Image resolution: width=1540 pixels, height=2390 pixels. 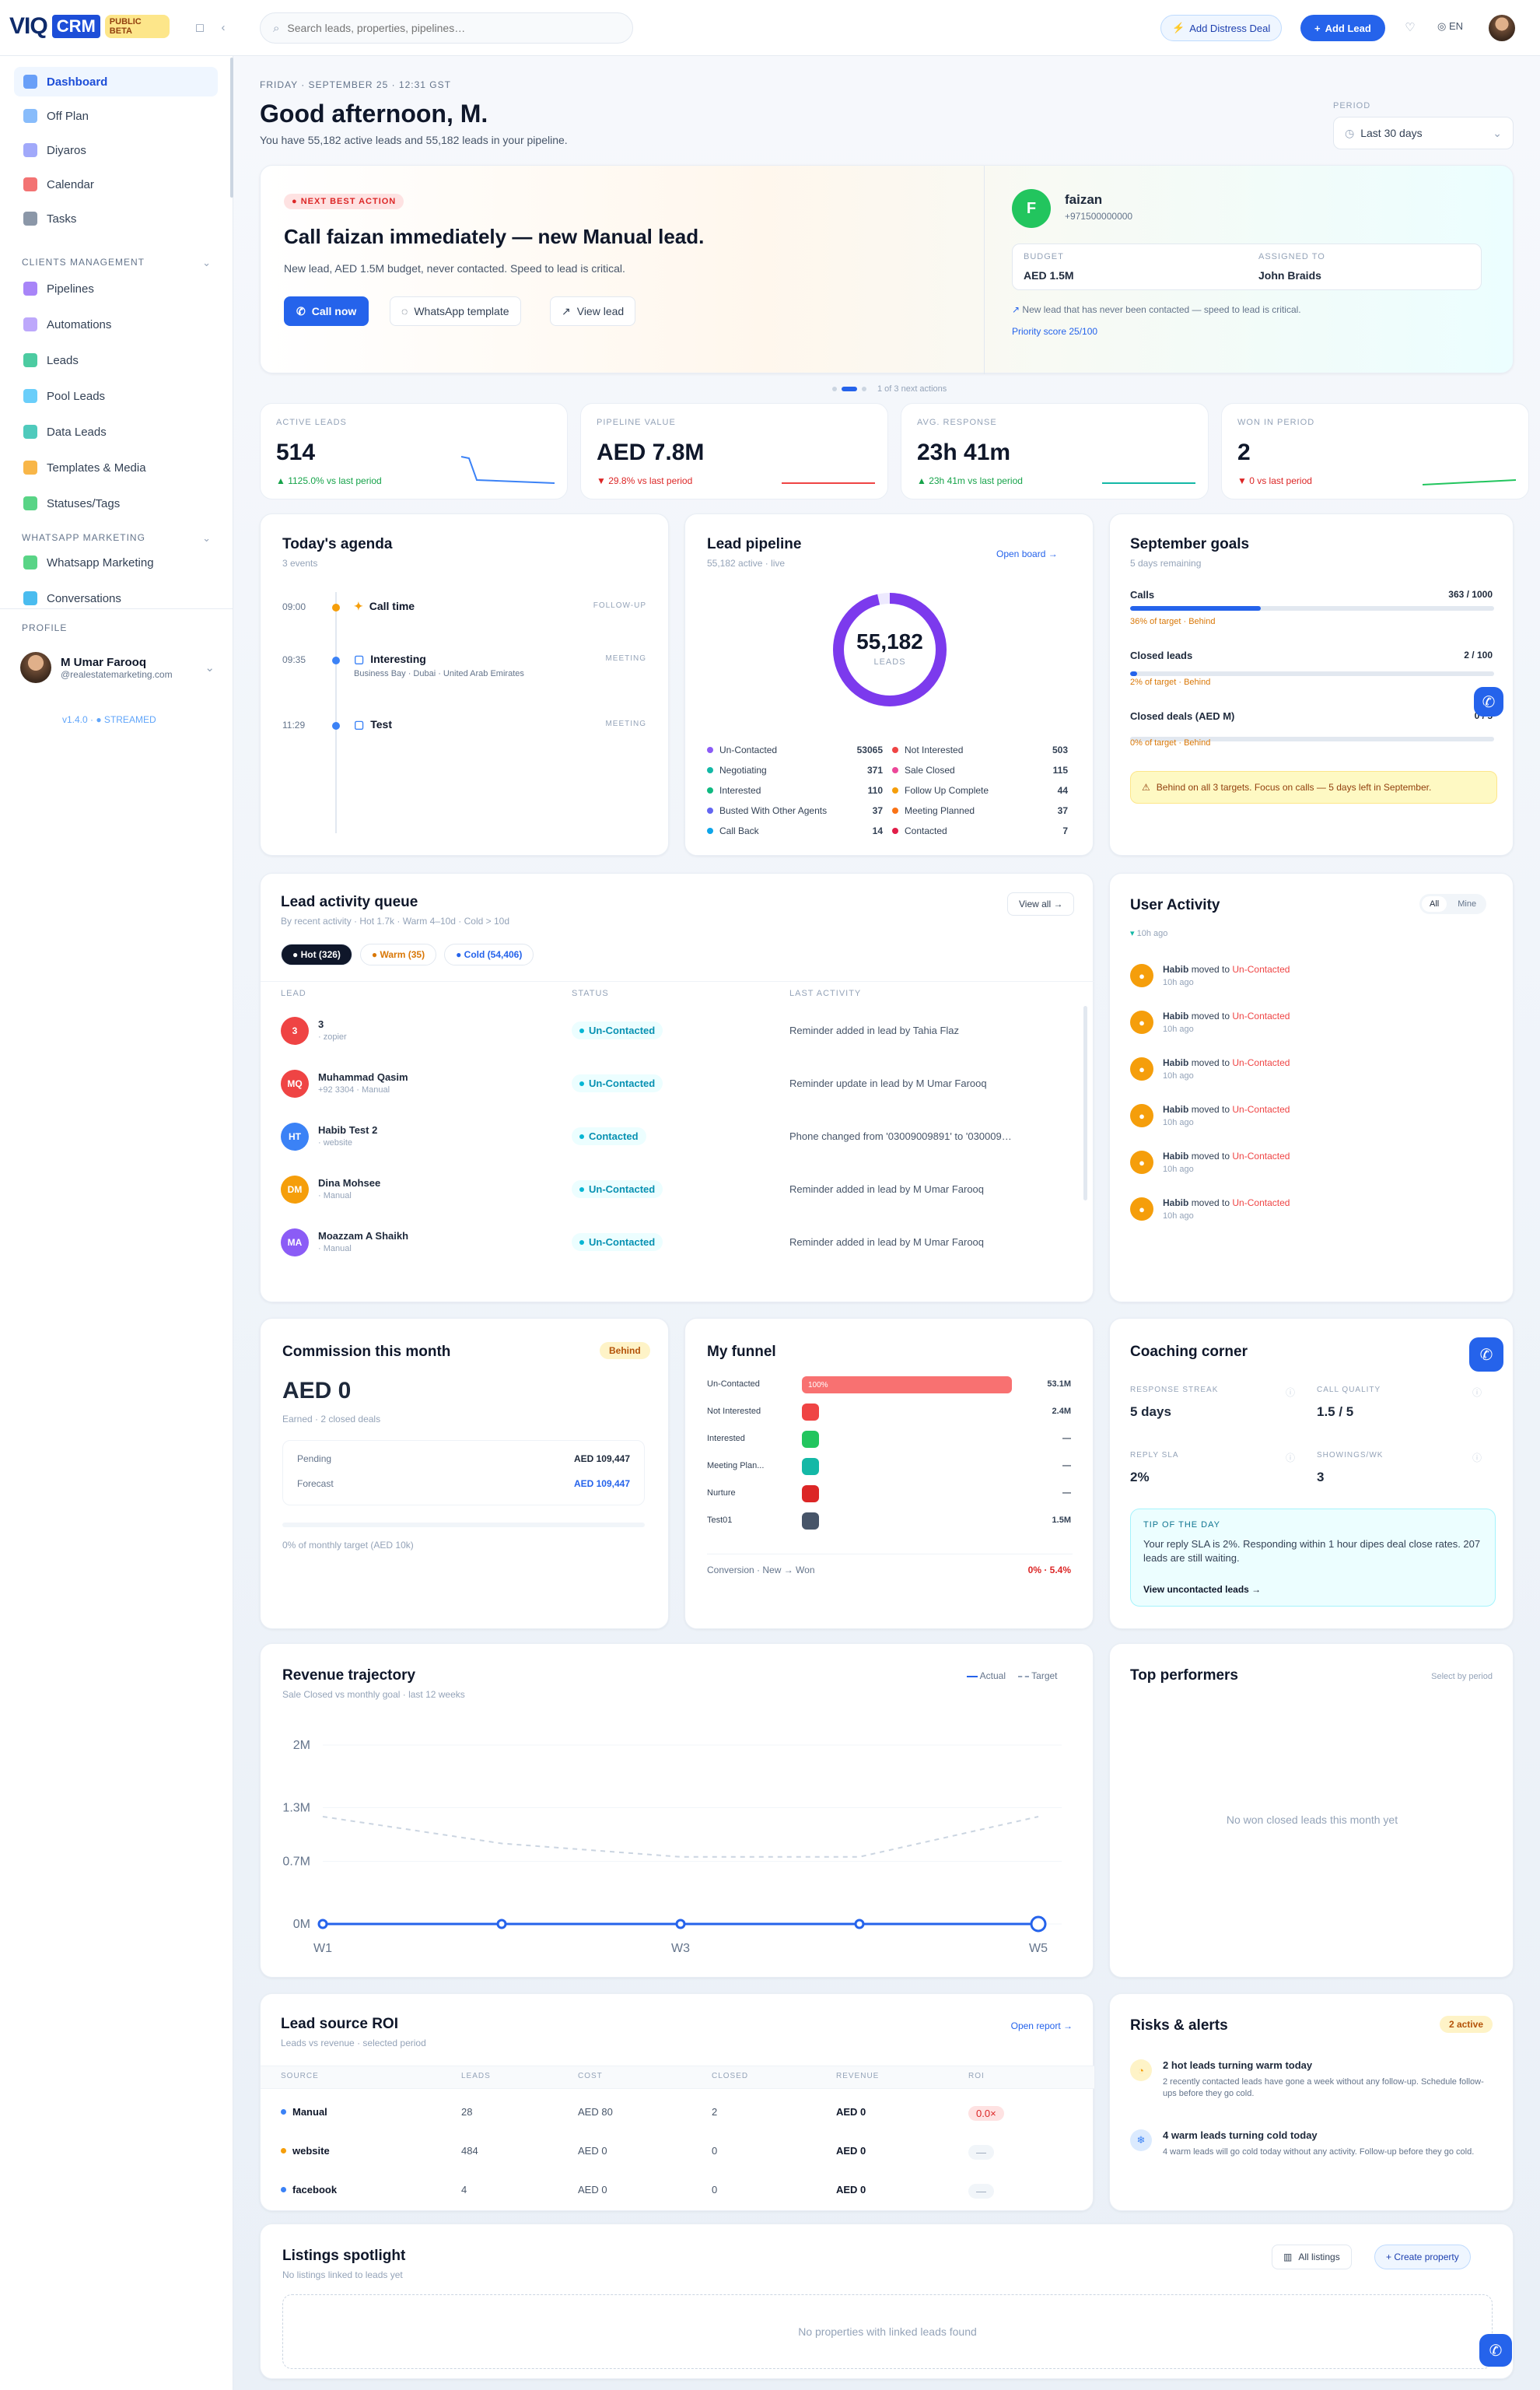 I want to click on lead-name: Muhammad Qasim, so click(x=363, y=1077).